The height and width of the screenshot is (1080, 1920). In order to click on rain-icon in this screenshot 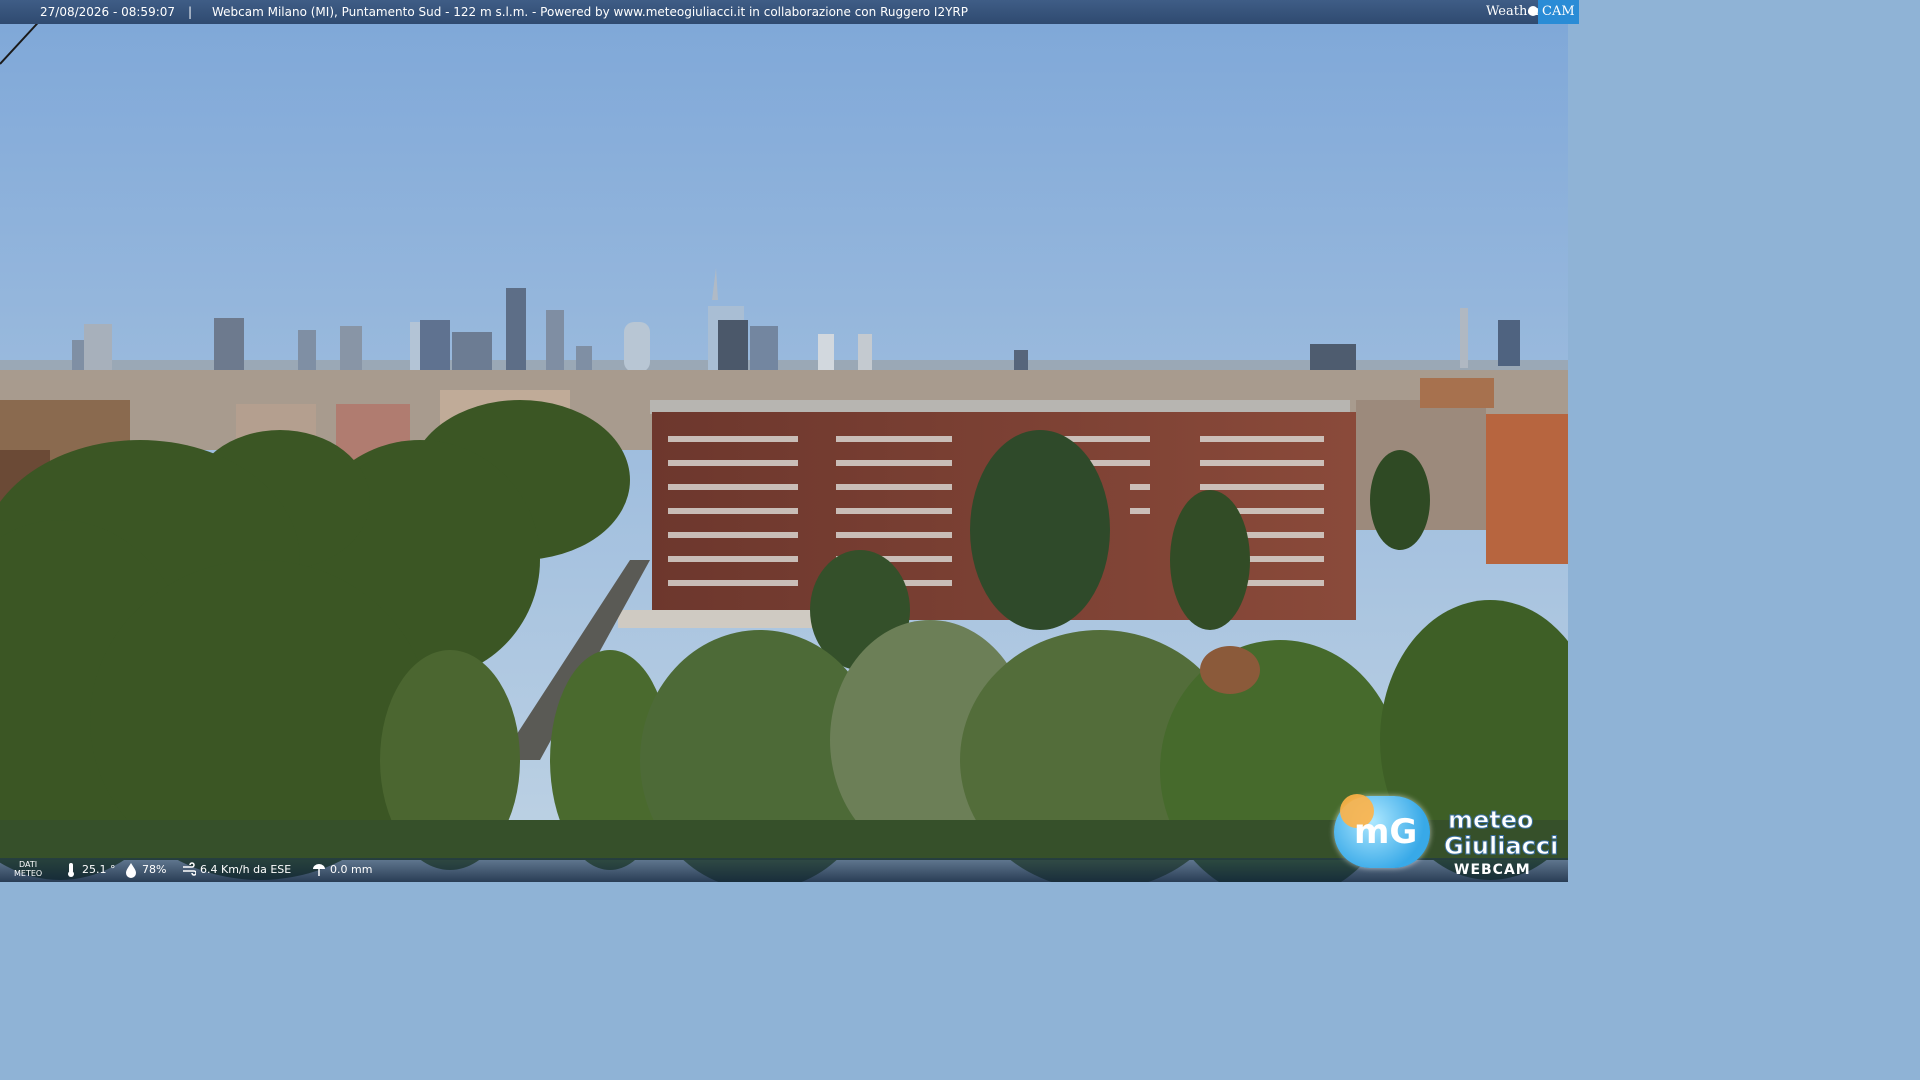, I will do `click(319, 870)`.